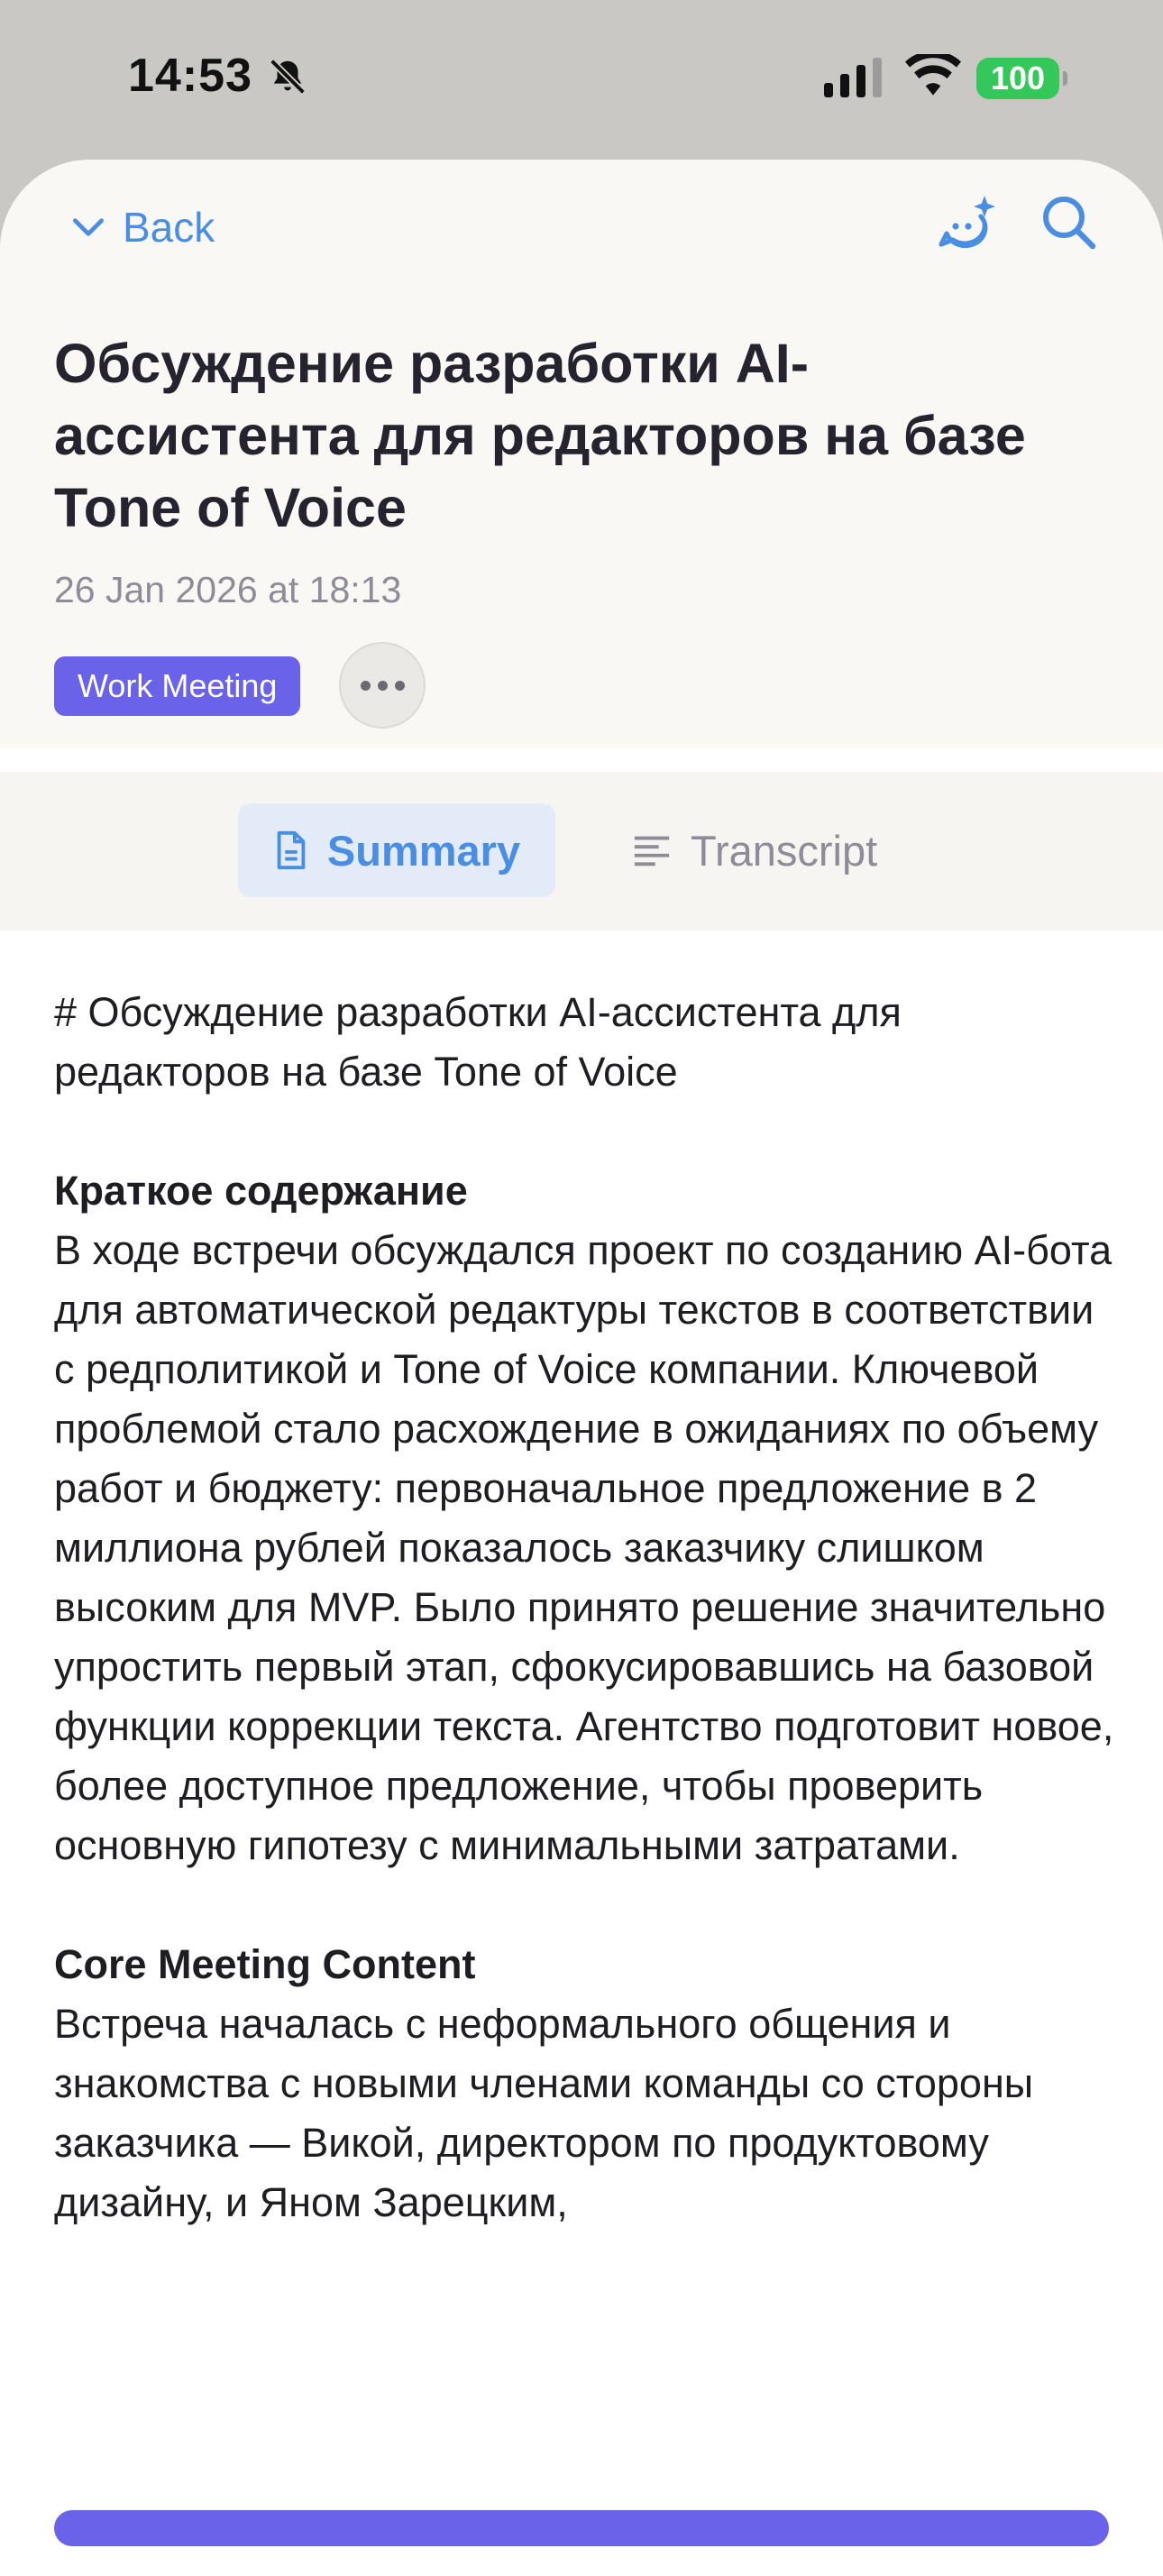 This screenshot has width=1163, height=2576. I want to click on bell-slash-icon, so click(288, 77).